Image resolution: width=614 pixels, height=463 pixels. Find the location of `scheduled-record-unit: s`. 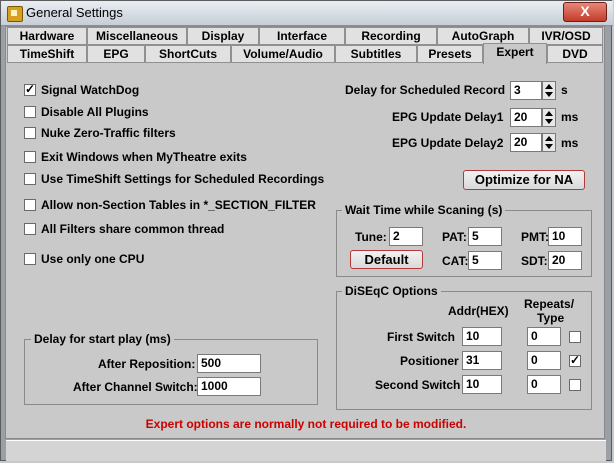

scheduled-record-unit: s is located at coordinates (564, 90).